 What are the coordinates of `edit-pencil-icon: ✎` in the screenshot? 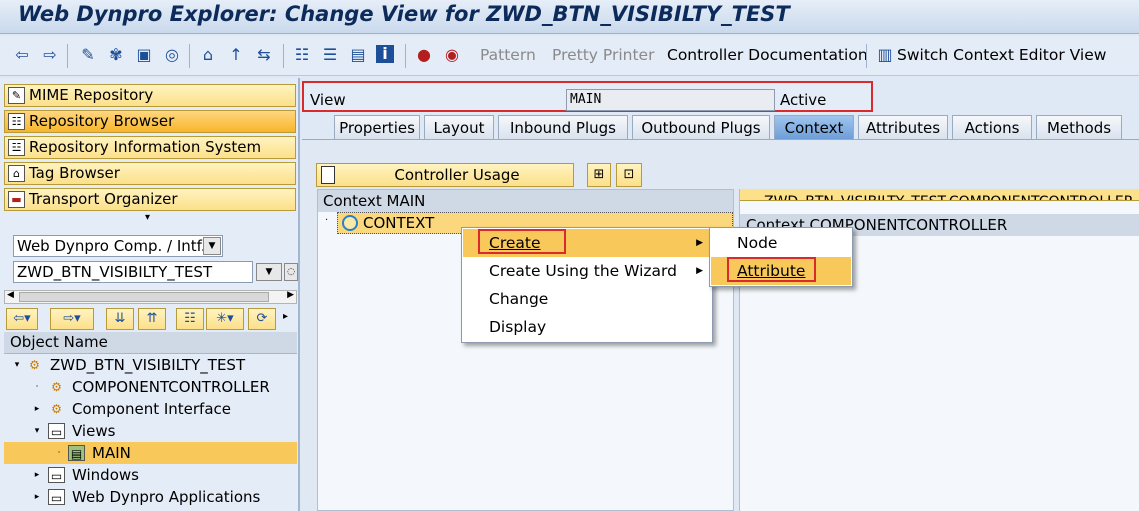 It's located at (88, 55).